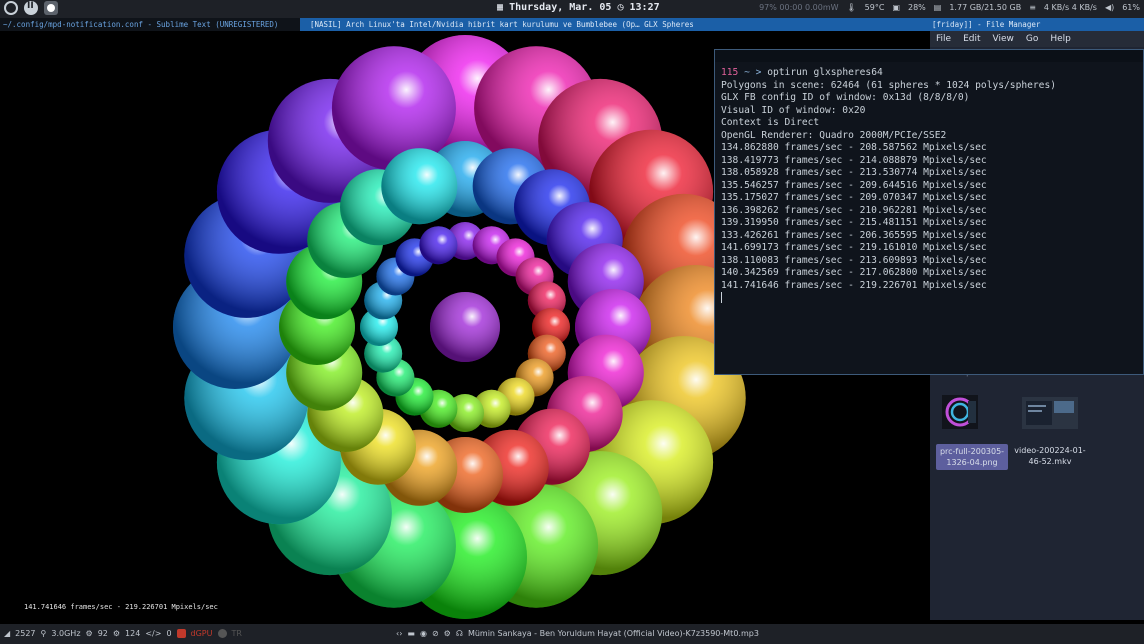 The width and height of the screenshot is (1144, 644). I want to click on code-count: 0, so click(169, 633).